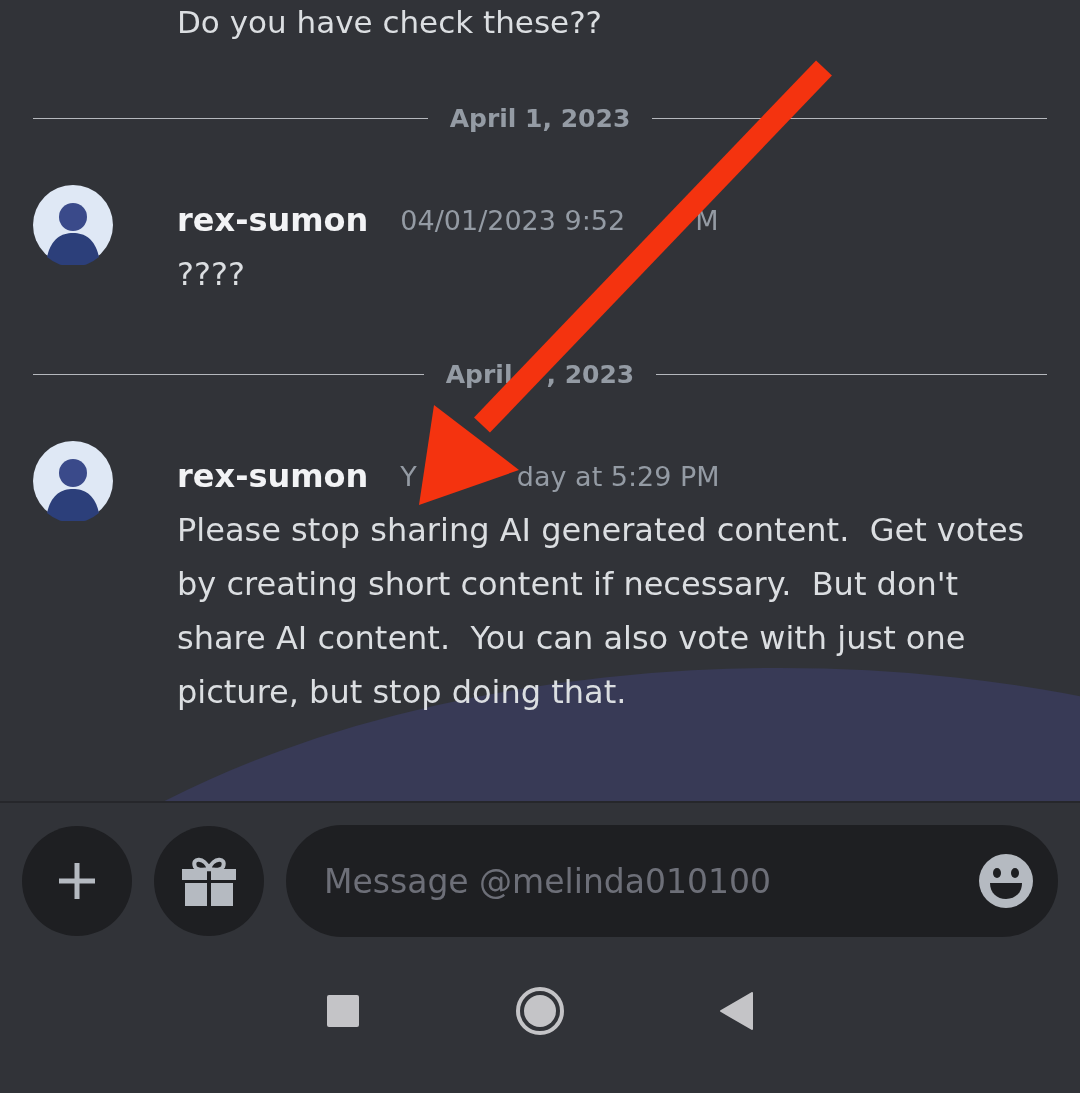 The image size is (1080, 1093). I want to click on timestamp: Y, so click(408, 476).